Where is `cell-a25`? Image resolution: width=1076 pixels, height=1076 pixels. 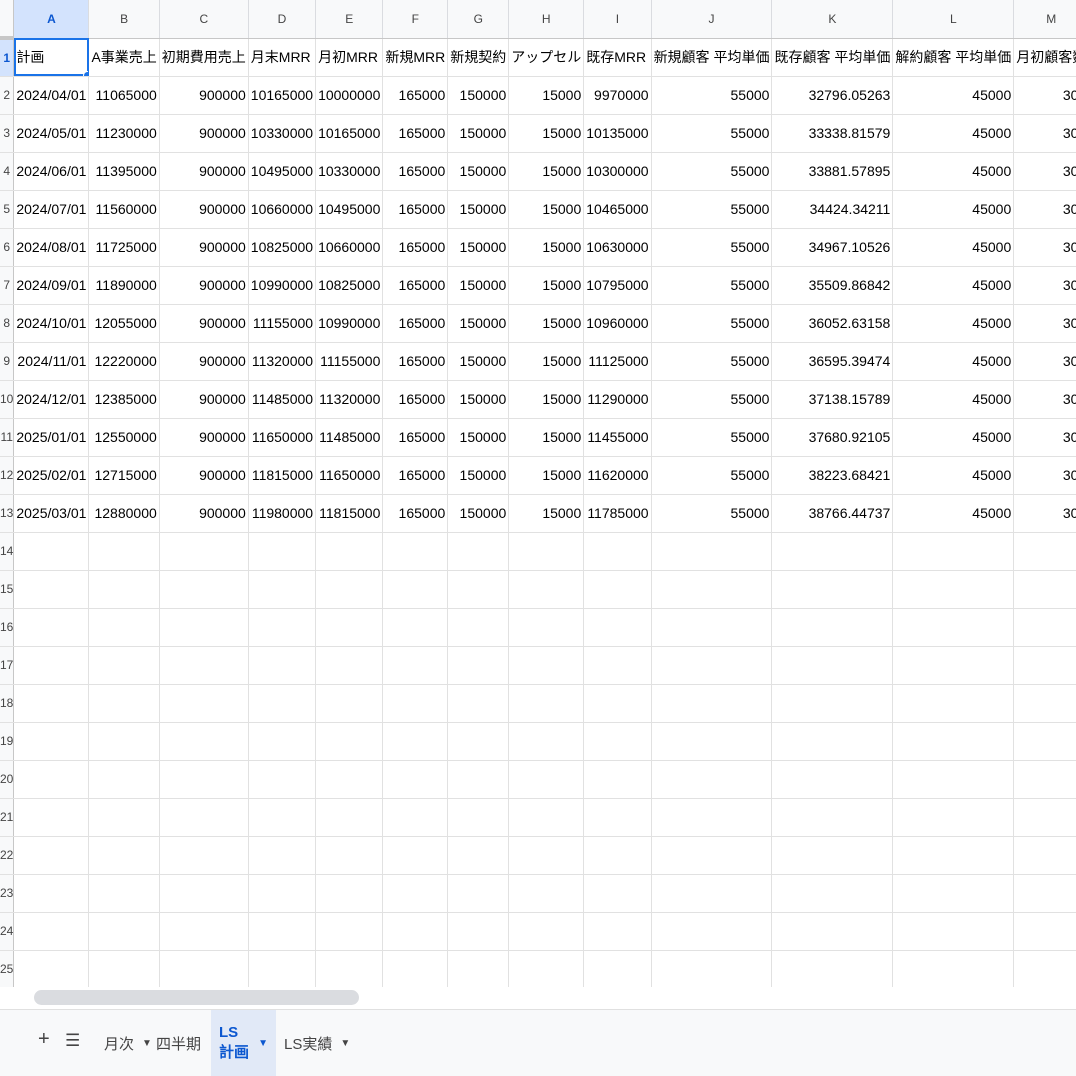
cell-a25 is located at coordinates (51, 968).